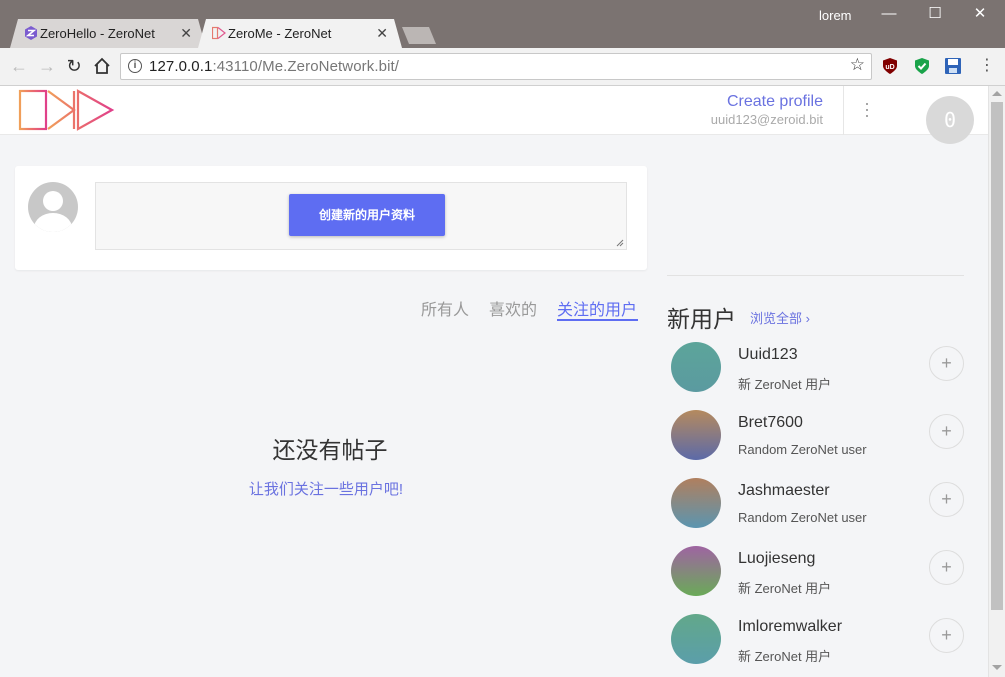  What do you see at coordinates (980, 14) in the screenshot?
I see `close-window-icon: ✕` at bounding box center [980, 14].